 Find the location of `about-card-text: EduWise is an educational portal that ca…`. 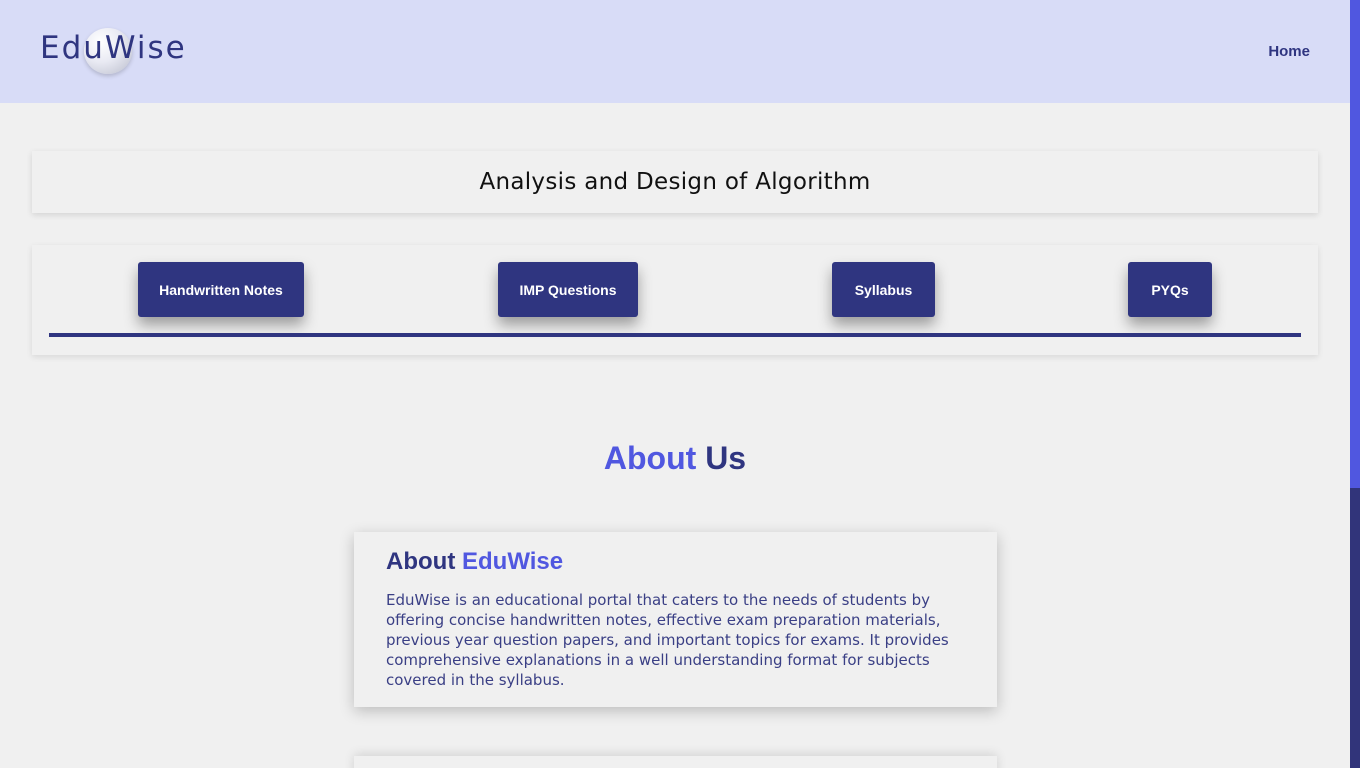

about-card-text: EduWise is an educational portal that ca… is located at coordinates (667, 640).